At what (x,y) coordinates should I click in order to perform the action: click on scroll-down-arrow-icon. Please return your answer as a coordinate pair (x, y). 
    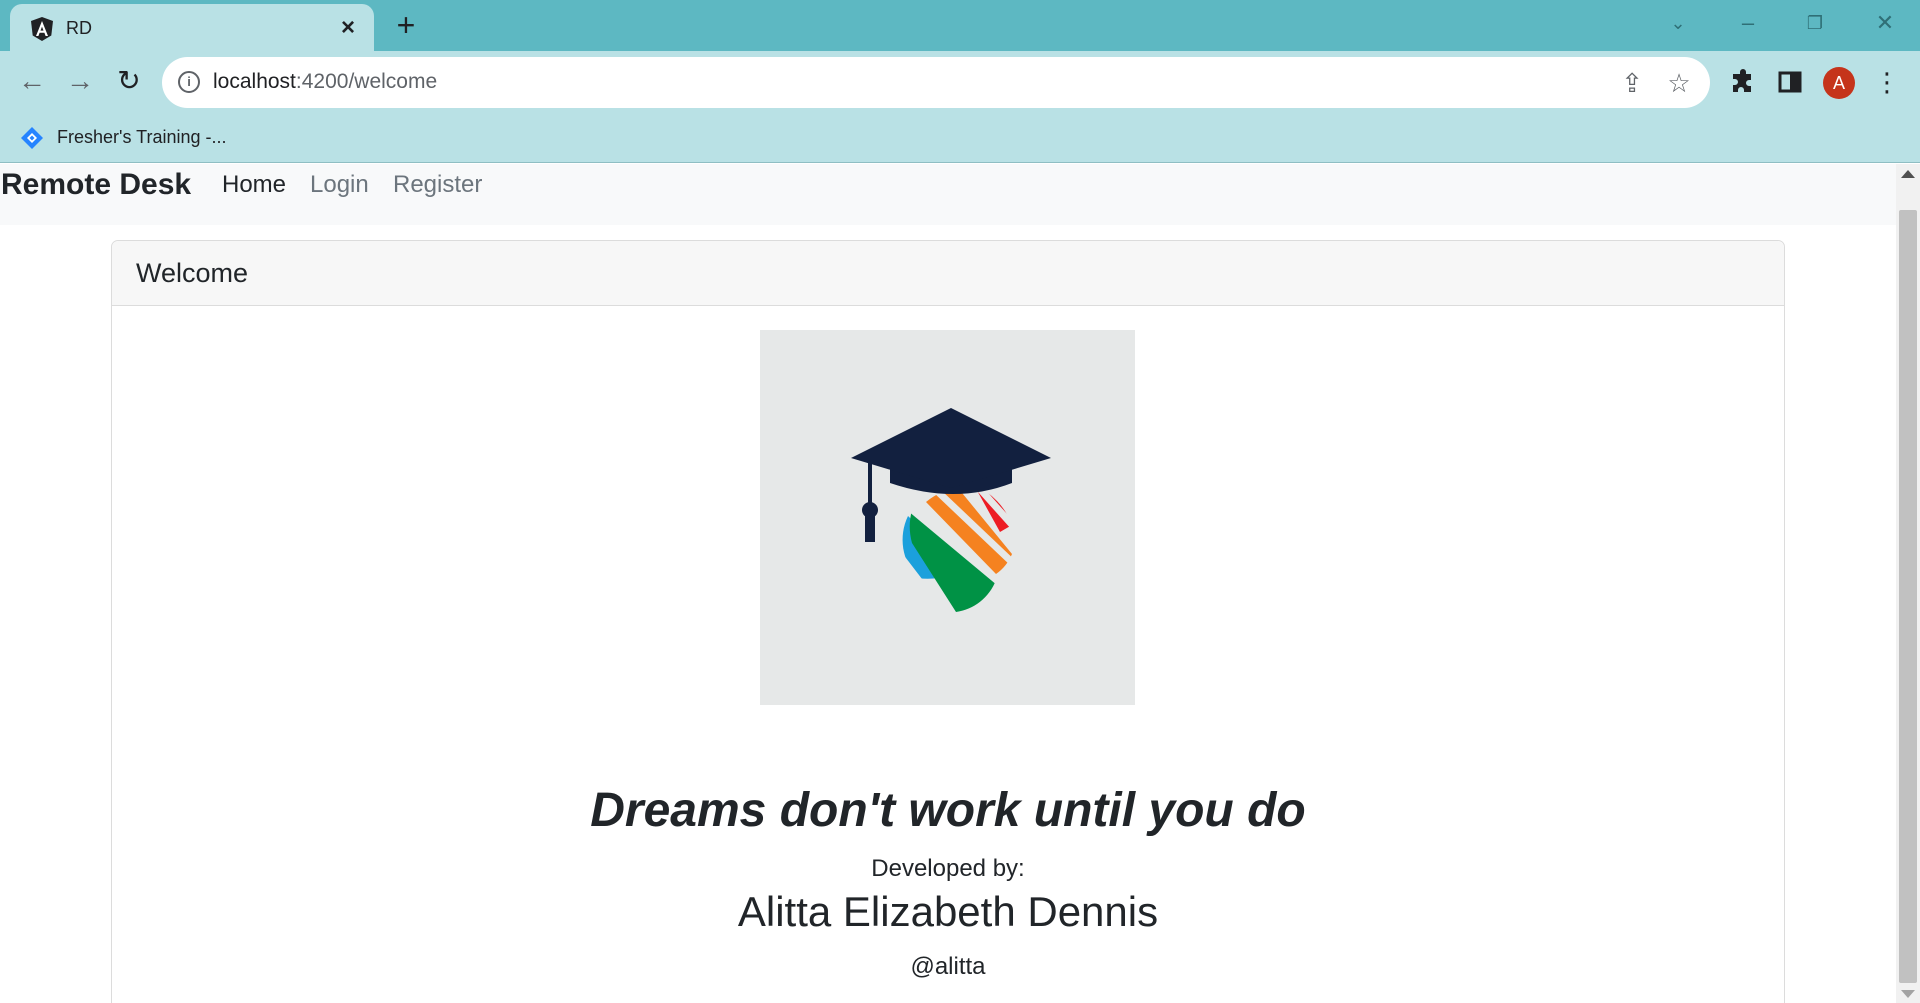
    Looking at the image, I should click on (1908, 994).